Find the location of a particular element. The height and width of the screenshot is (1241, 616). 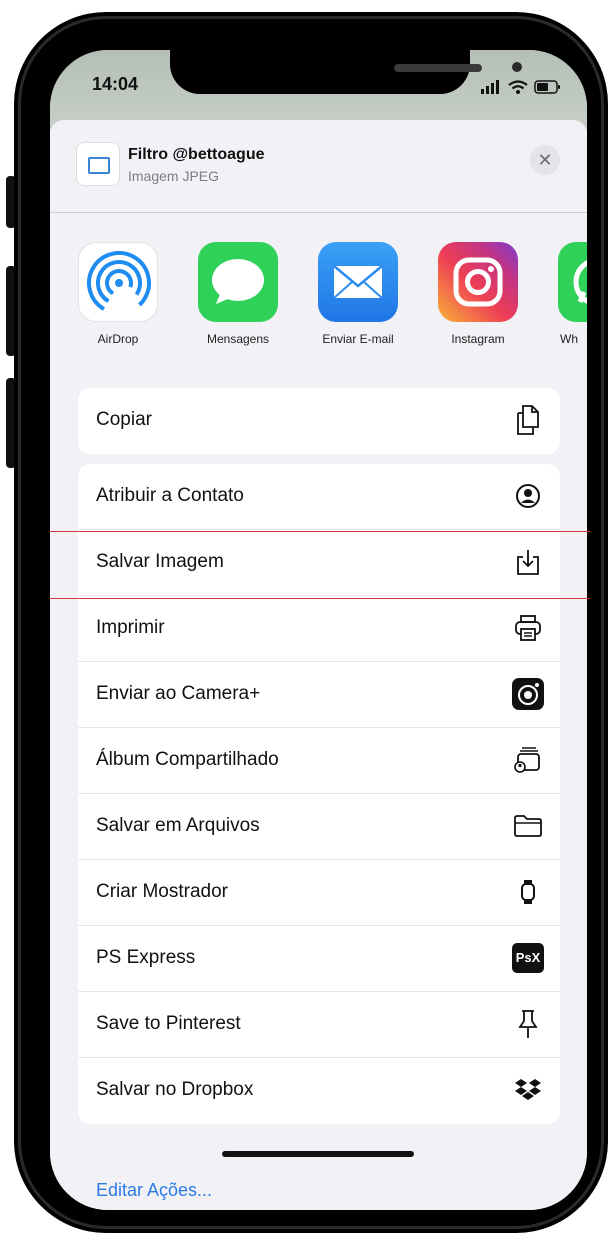

action-salvar-imagem: Salvar Imagem is located at coordinates (319, 563).